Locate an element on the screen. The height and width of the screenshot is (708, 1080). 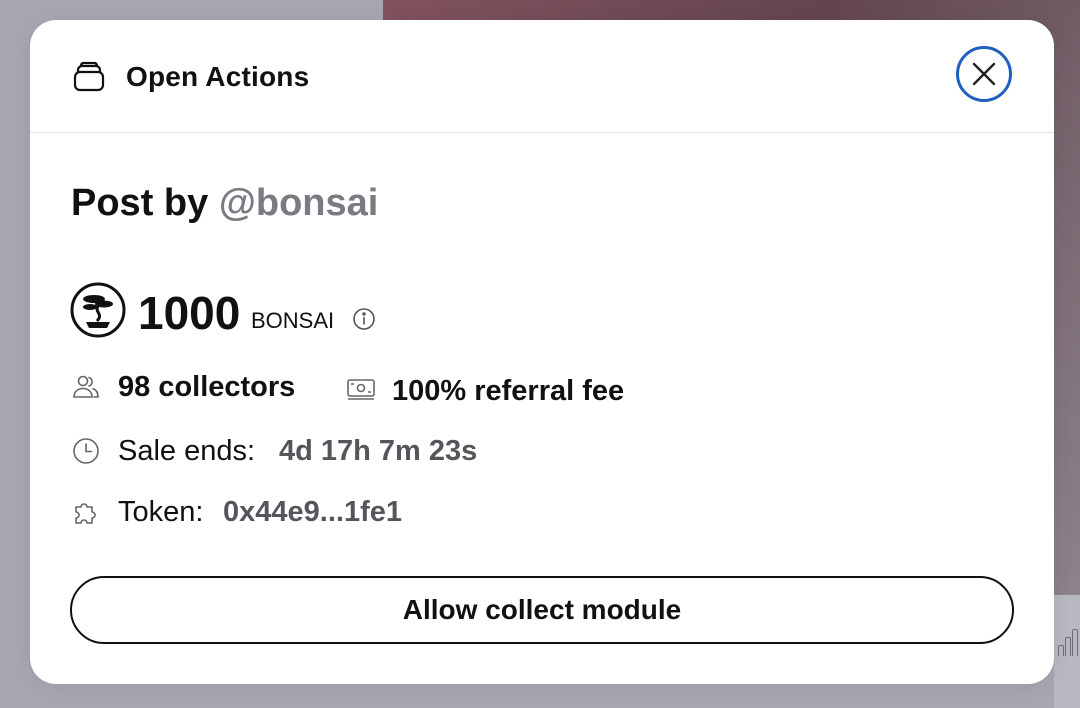
users-icon is located at coordinates (86, 386).